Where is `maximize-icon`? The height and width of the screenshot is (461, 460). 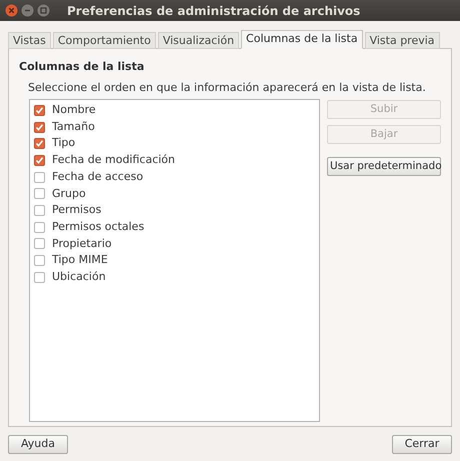 maximize-icon is located at coordinates (43, 10).